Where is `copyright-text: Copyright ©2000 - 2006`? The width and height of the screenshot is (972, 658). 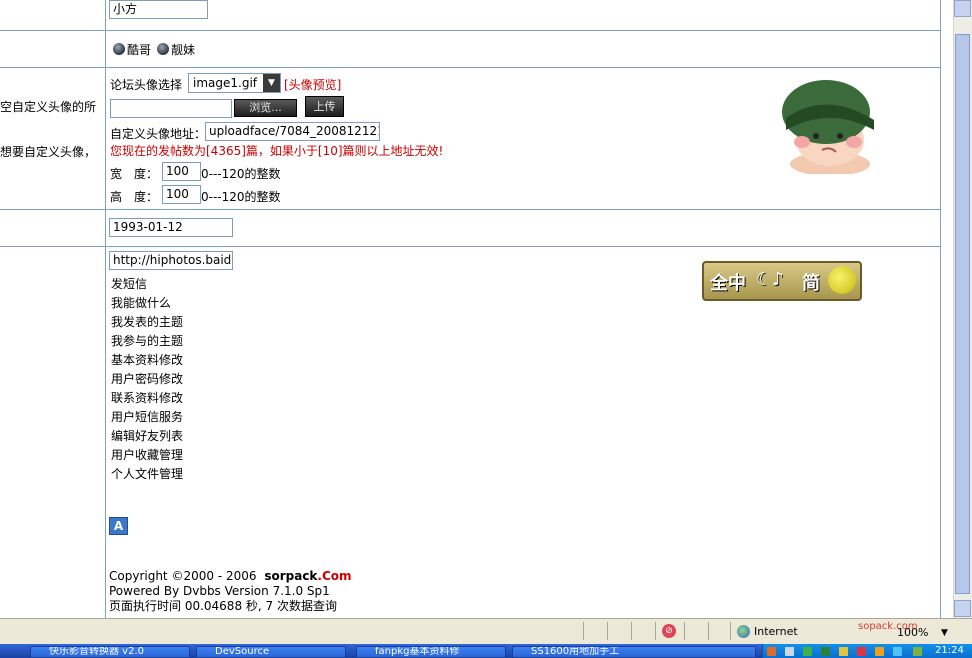
copyright-text: Copyright ©2000 - 2006 is located at coordinates (183, 576).